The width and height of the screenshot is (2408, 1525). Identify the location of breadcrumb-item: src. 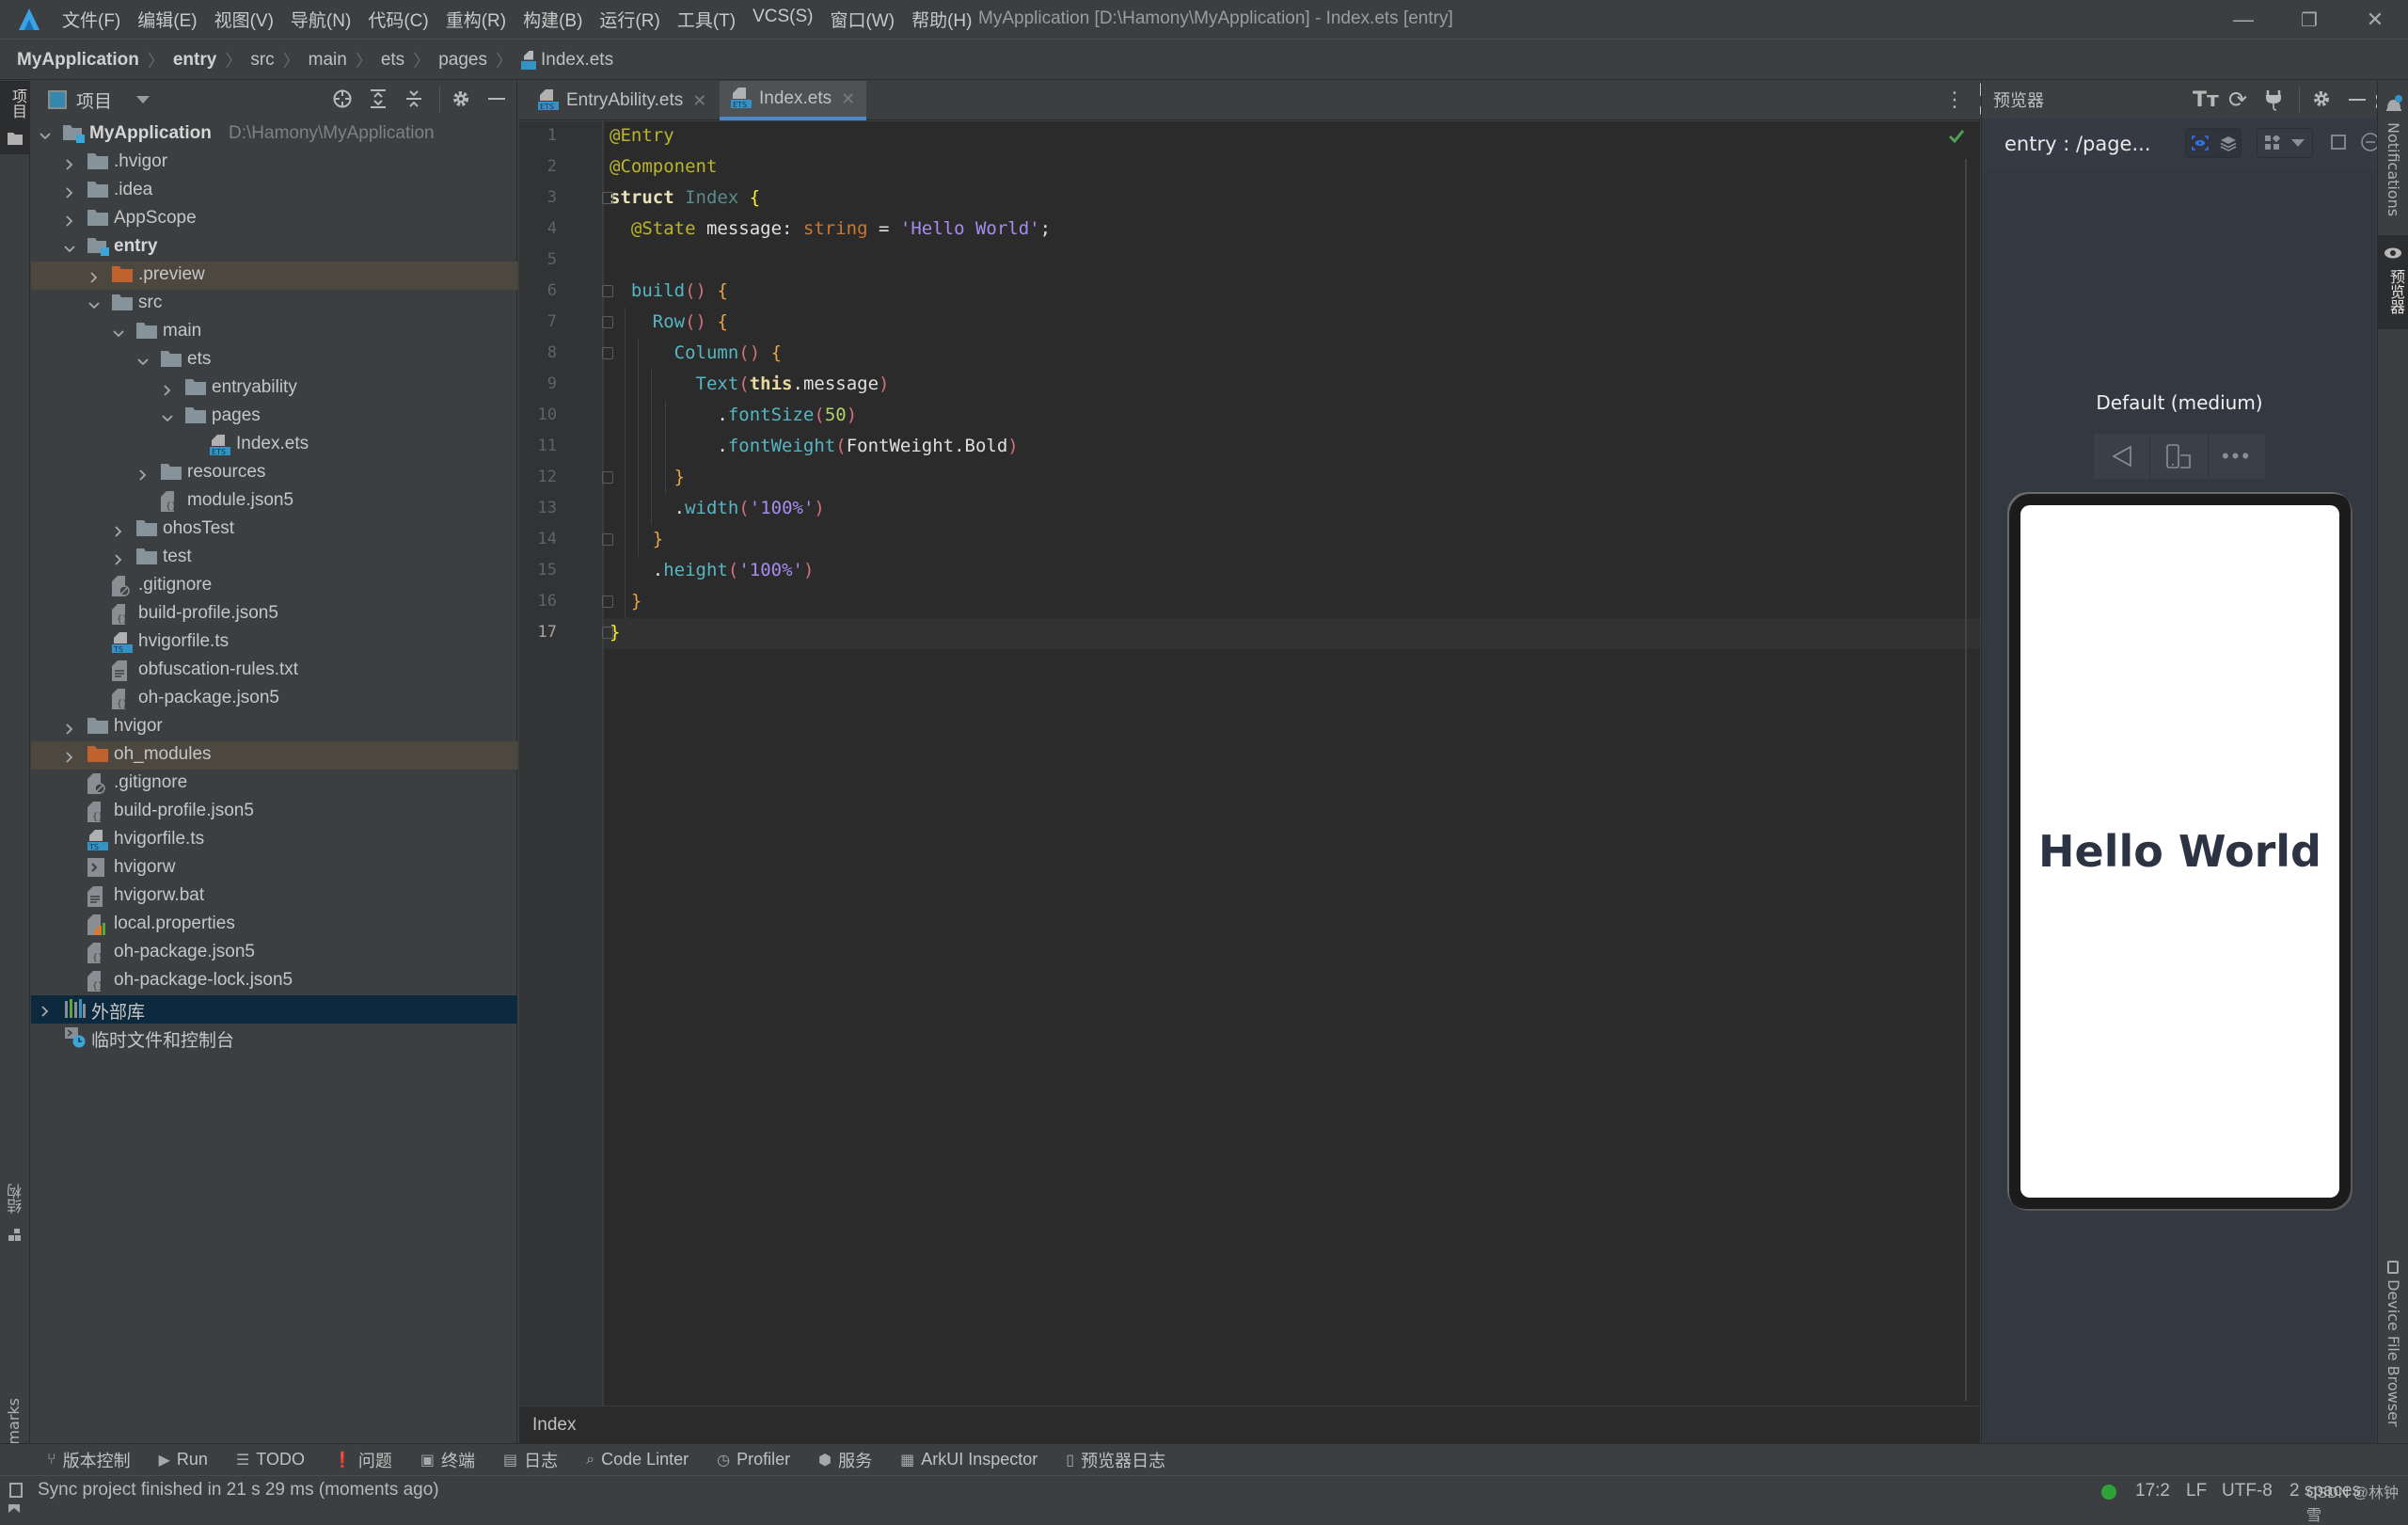
(262, 60).